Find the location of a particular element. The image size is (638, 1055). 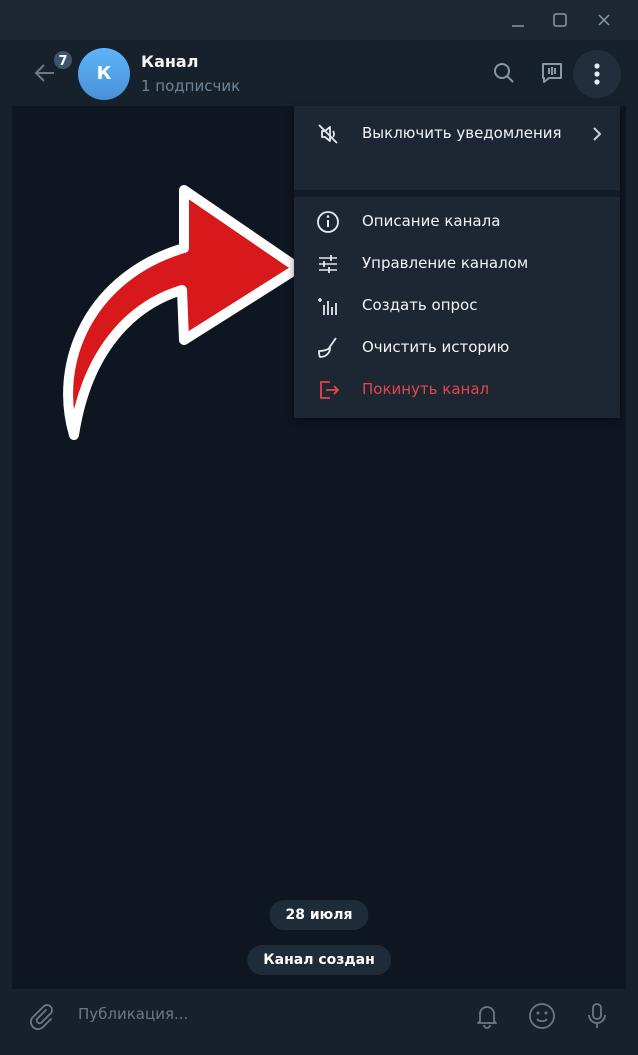

menu-item-clear-history: Очистить историю is located at coordinates (457, 348).